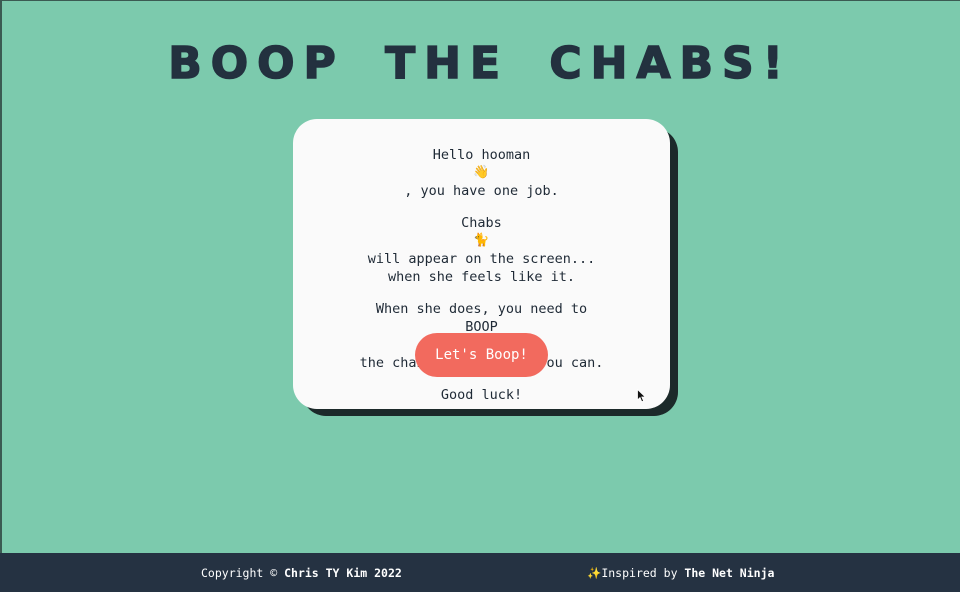  What do you see at coordinates (481, 395) in the screenshot?
I see `good-luck-text: Good luck!` at bounding box center [481, 395].